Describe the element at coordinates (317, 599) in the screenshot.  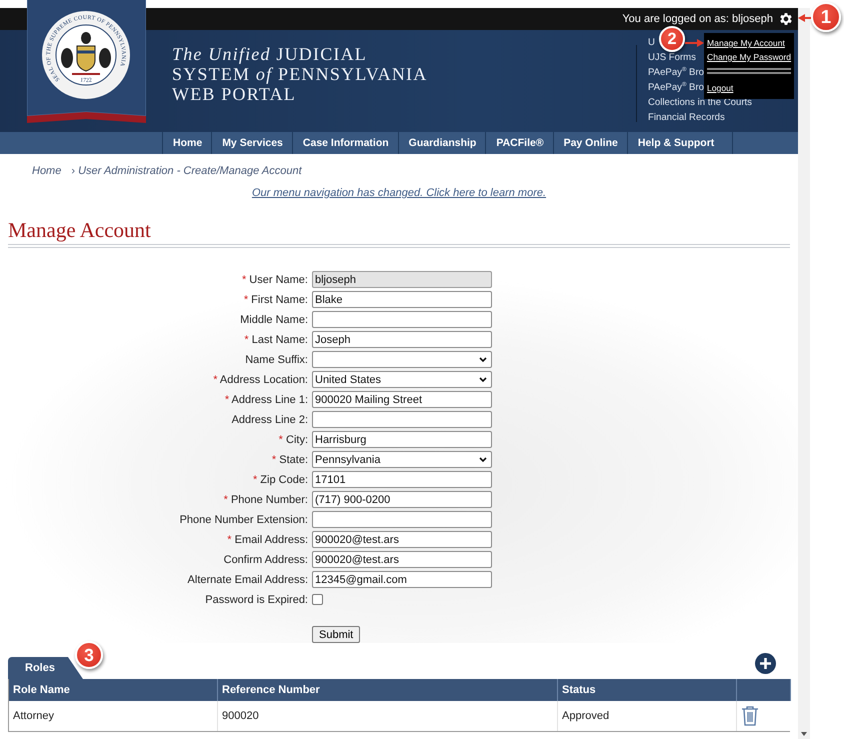
I see `checkbox` at that location.